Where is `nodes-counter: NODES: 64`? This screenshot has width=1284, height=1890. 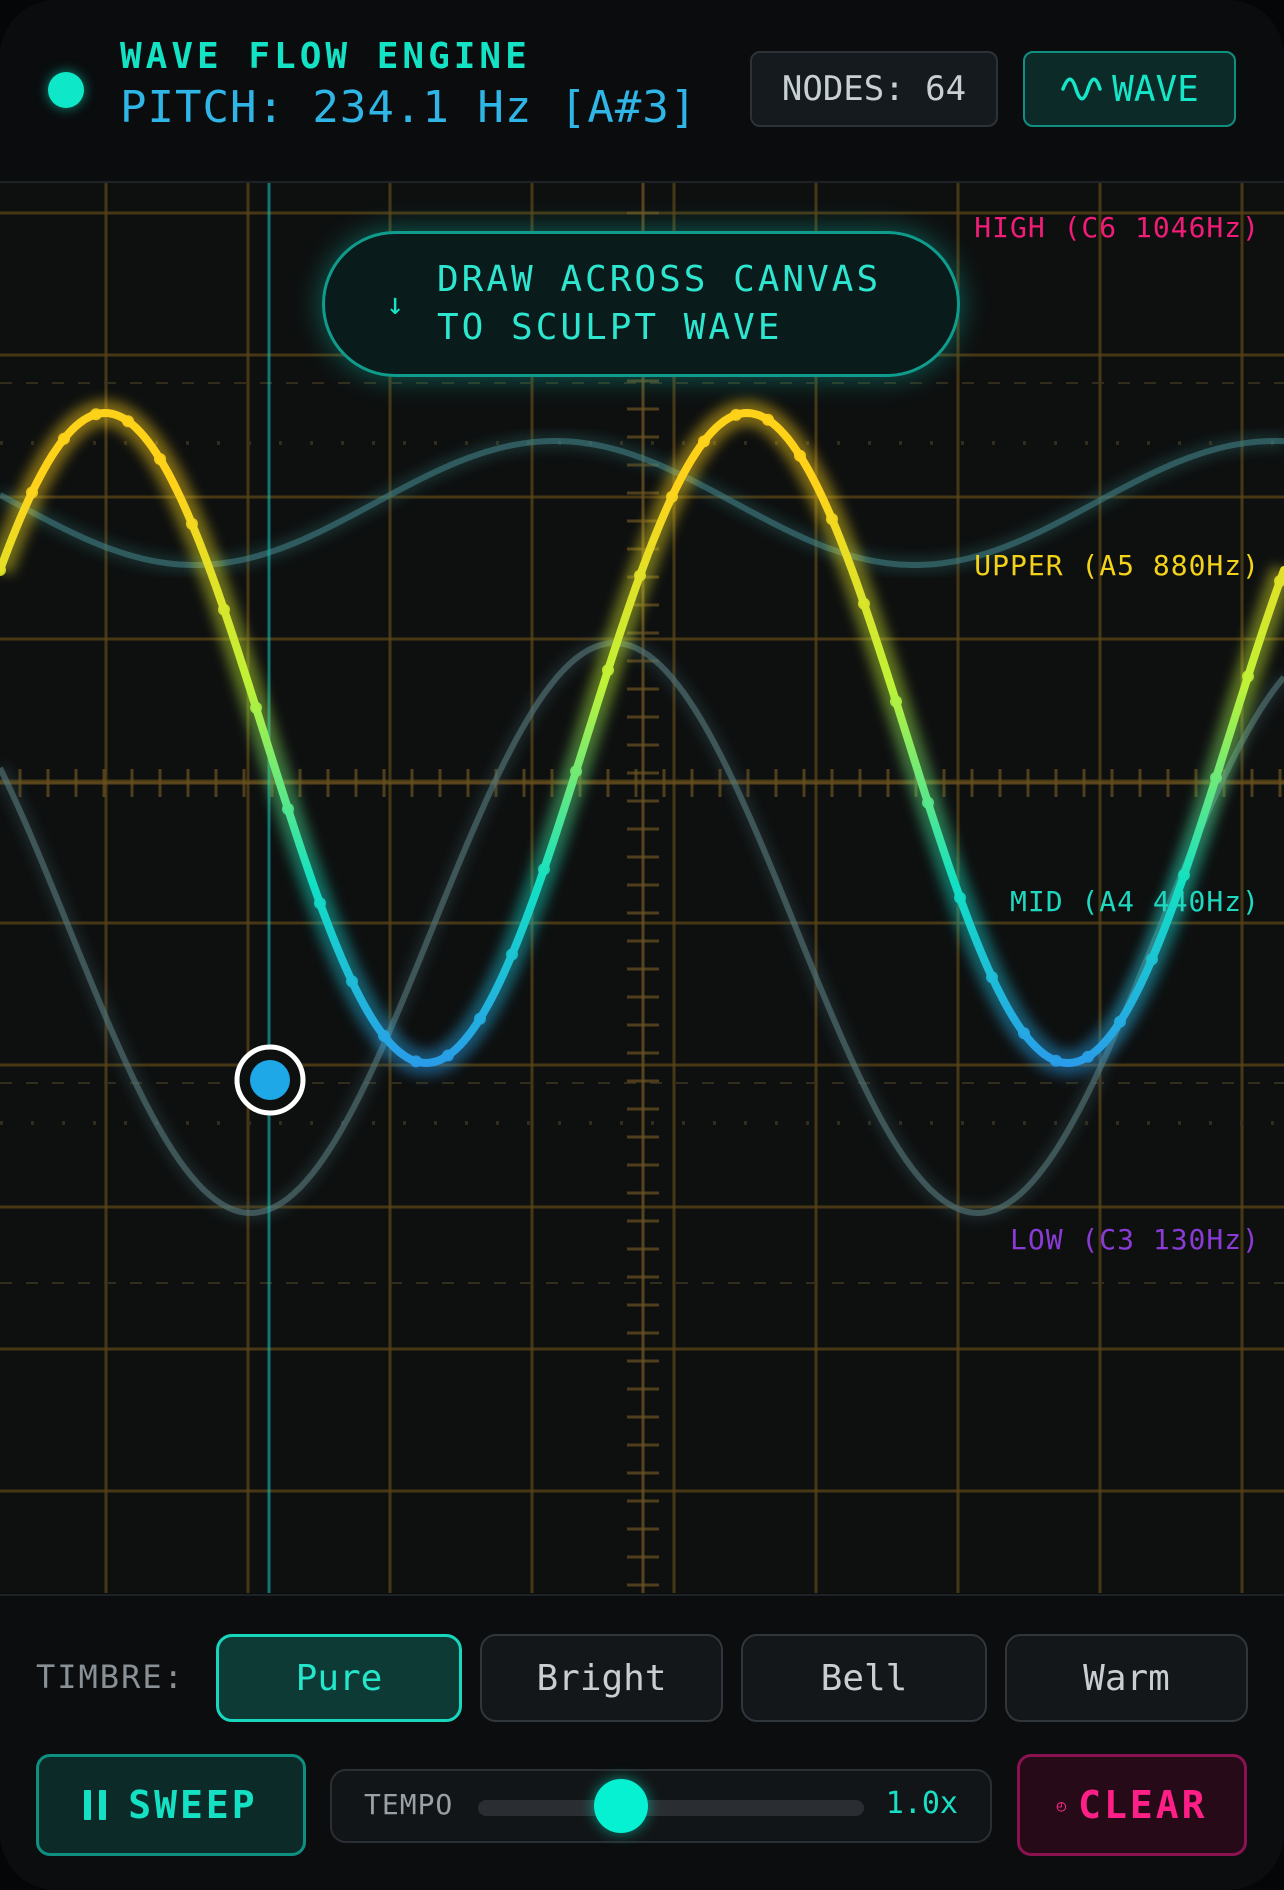 nodes-counter: NODES: 64 is located at coordinates (874, 89).